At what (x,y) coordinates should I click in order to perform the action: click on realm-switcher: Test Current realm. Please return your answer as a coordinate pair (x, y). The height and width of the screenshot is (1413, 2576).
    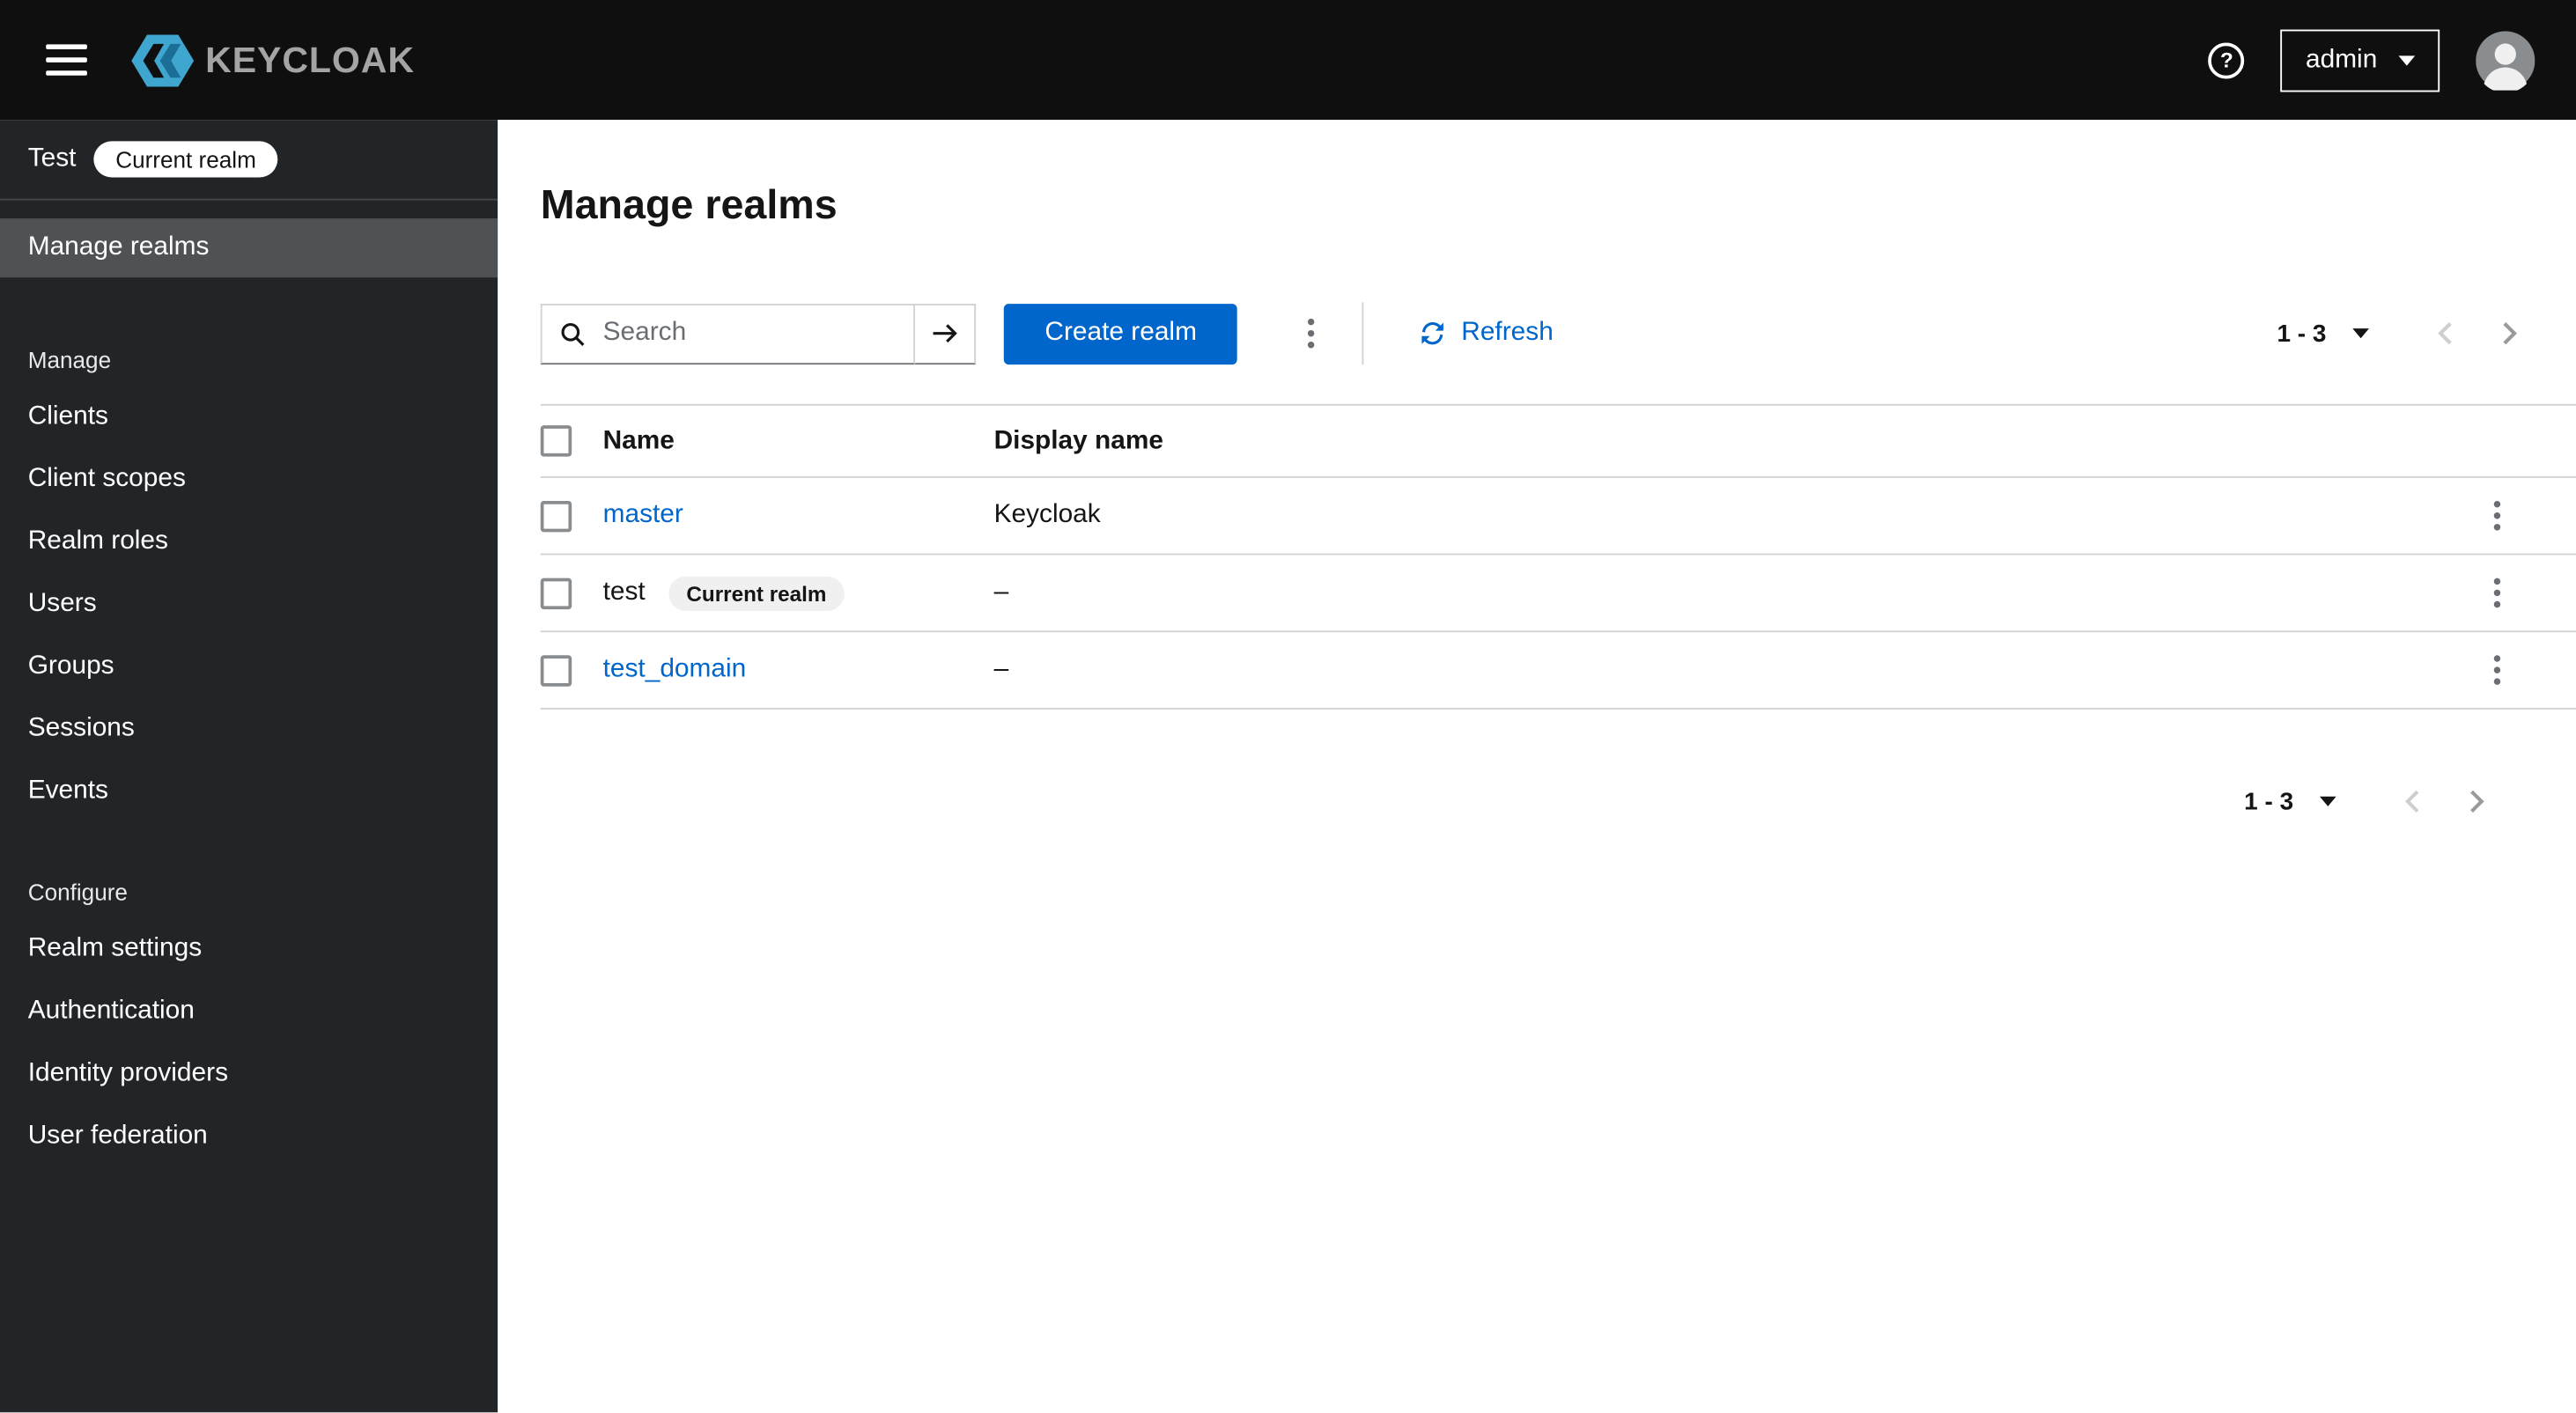
    Looking at the image, I should click on (249, 160).